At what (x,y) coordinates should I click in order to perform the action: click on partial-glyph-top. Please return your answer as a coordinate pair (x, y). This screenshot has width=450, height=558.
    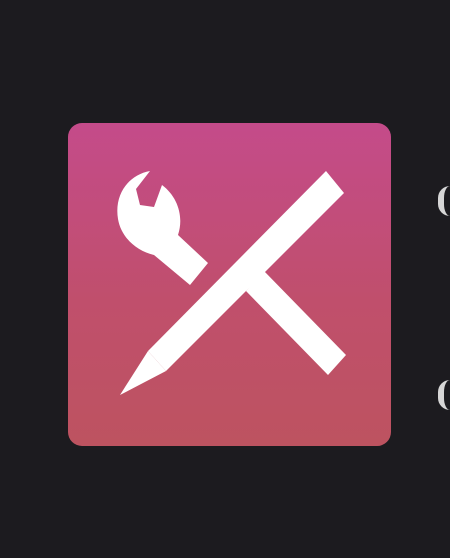
    Looking at the image, I should click on (444, 201).